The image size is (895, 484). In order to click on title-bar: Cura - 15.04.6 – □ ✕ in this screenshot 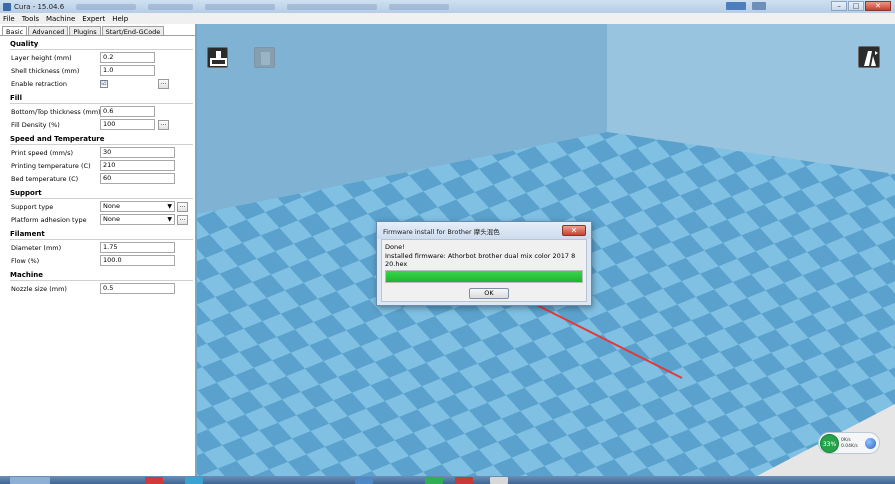, I will do `click(447, 6)`.